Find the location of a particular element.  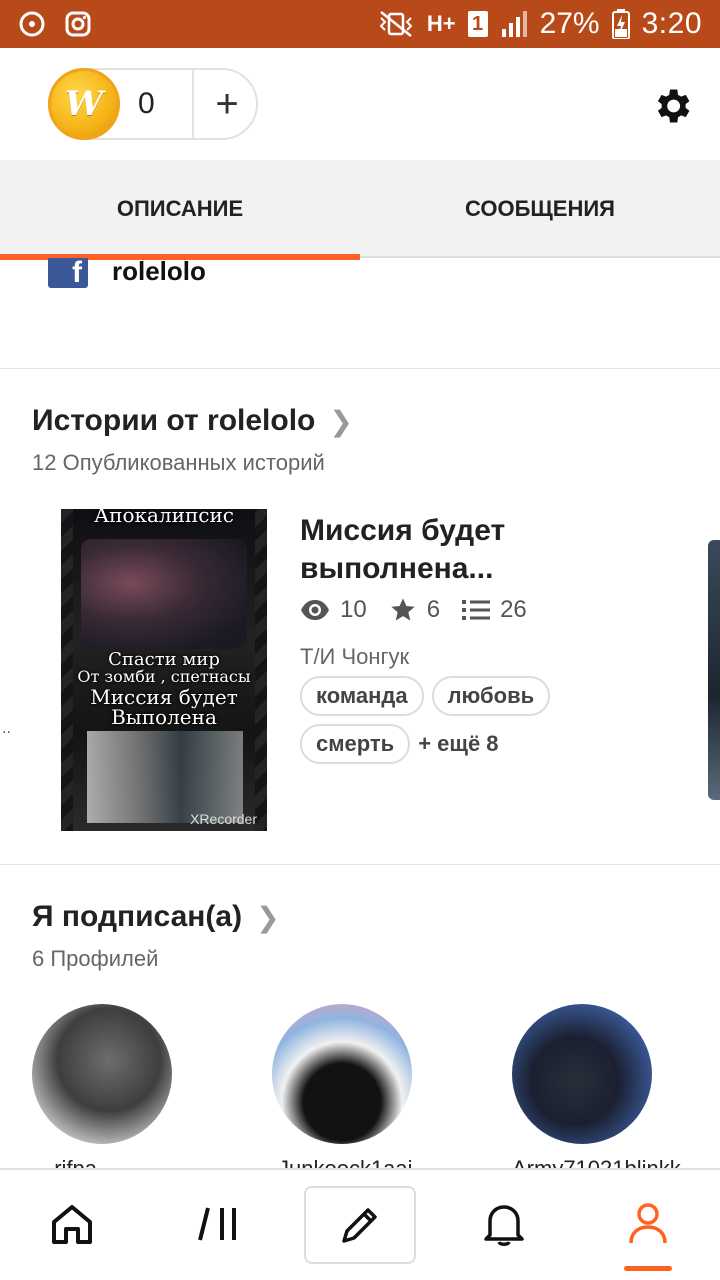

cover-watermark: XRecorder is located at coordinates (223, 819).